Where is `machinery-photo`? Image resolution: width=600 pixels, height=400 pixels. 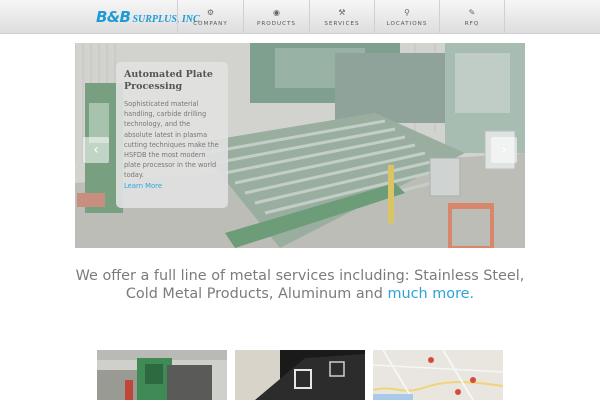 machinery-photo is located at coordinates (162, 375).